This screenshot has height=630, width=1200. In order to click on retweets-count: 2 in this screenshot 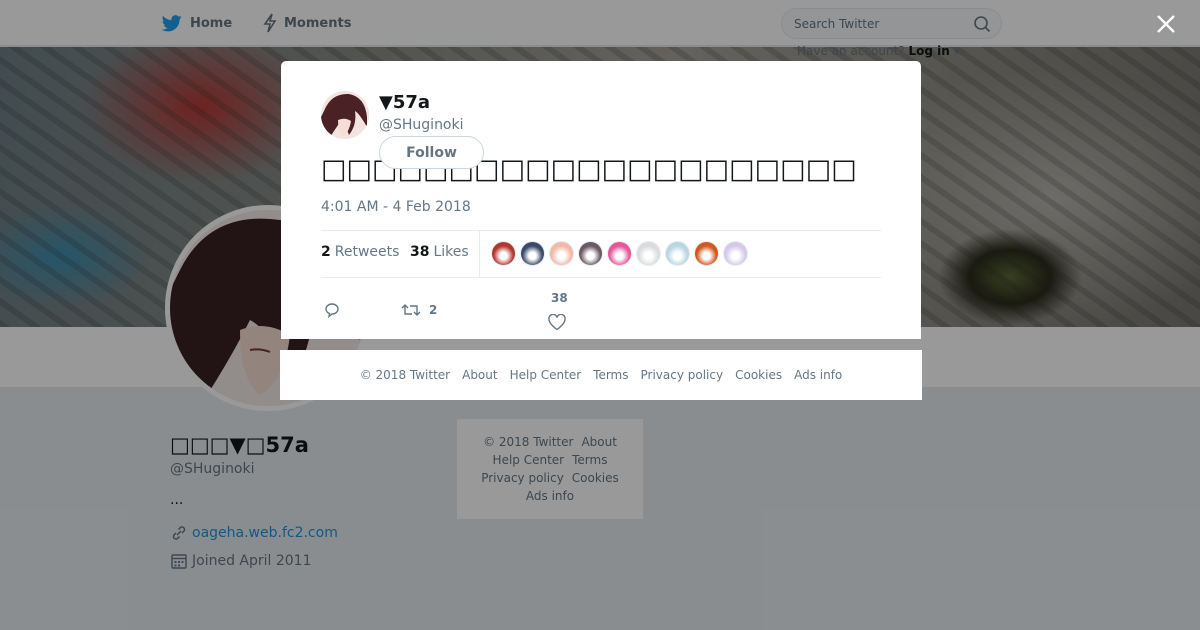, I will do `click(326, 252)`.